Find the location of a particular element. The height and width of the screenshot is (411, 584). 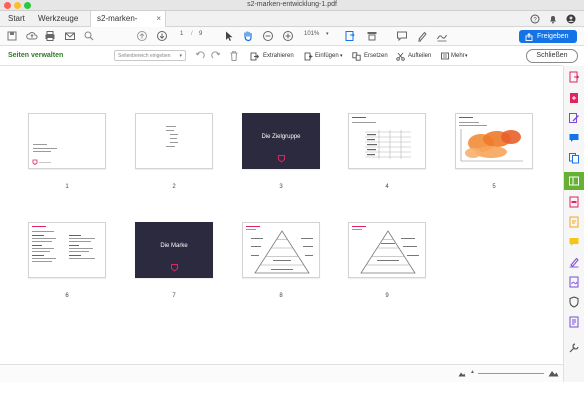

more-tools-wrench-icon is located at coordinates (574, 348).